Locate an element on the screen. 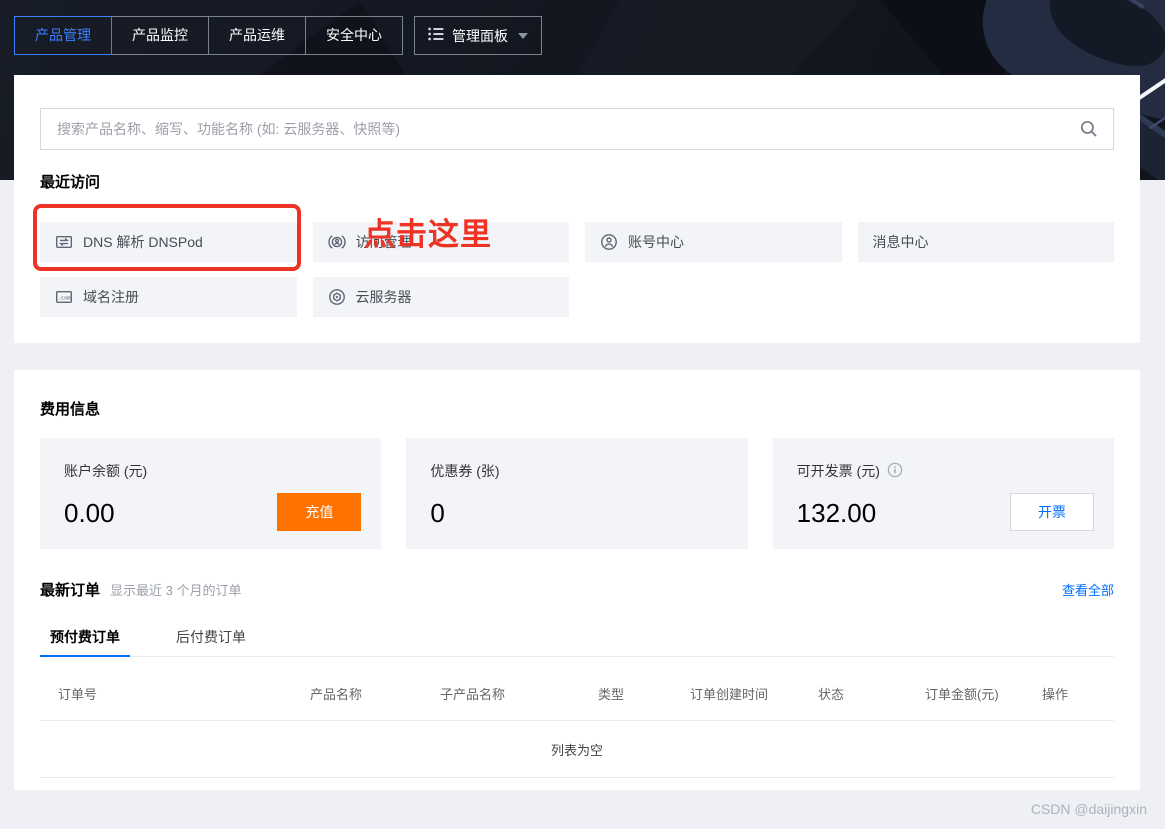 This screenshot has width=1165, height=829. tab-product-monitoring: 产品监控 is located at coordinates (160, 35).